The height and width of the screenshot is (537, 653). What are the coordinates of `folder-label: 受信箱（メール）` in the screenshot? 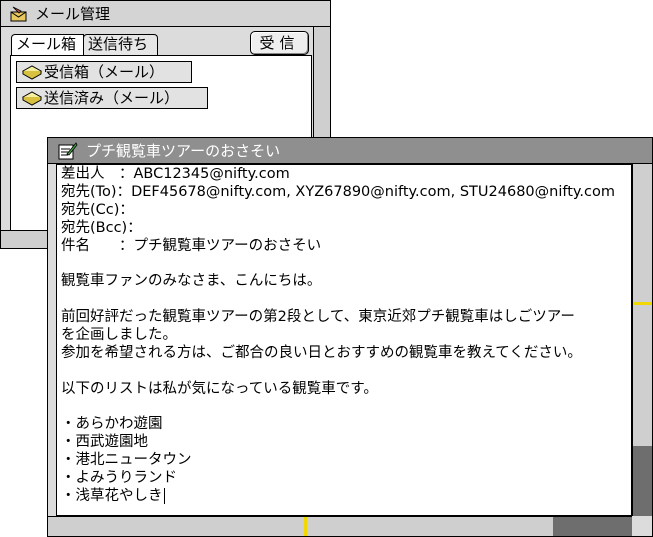 It's located at (104, 72).